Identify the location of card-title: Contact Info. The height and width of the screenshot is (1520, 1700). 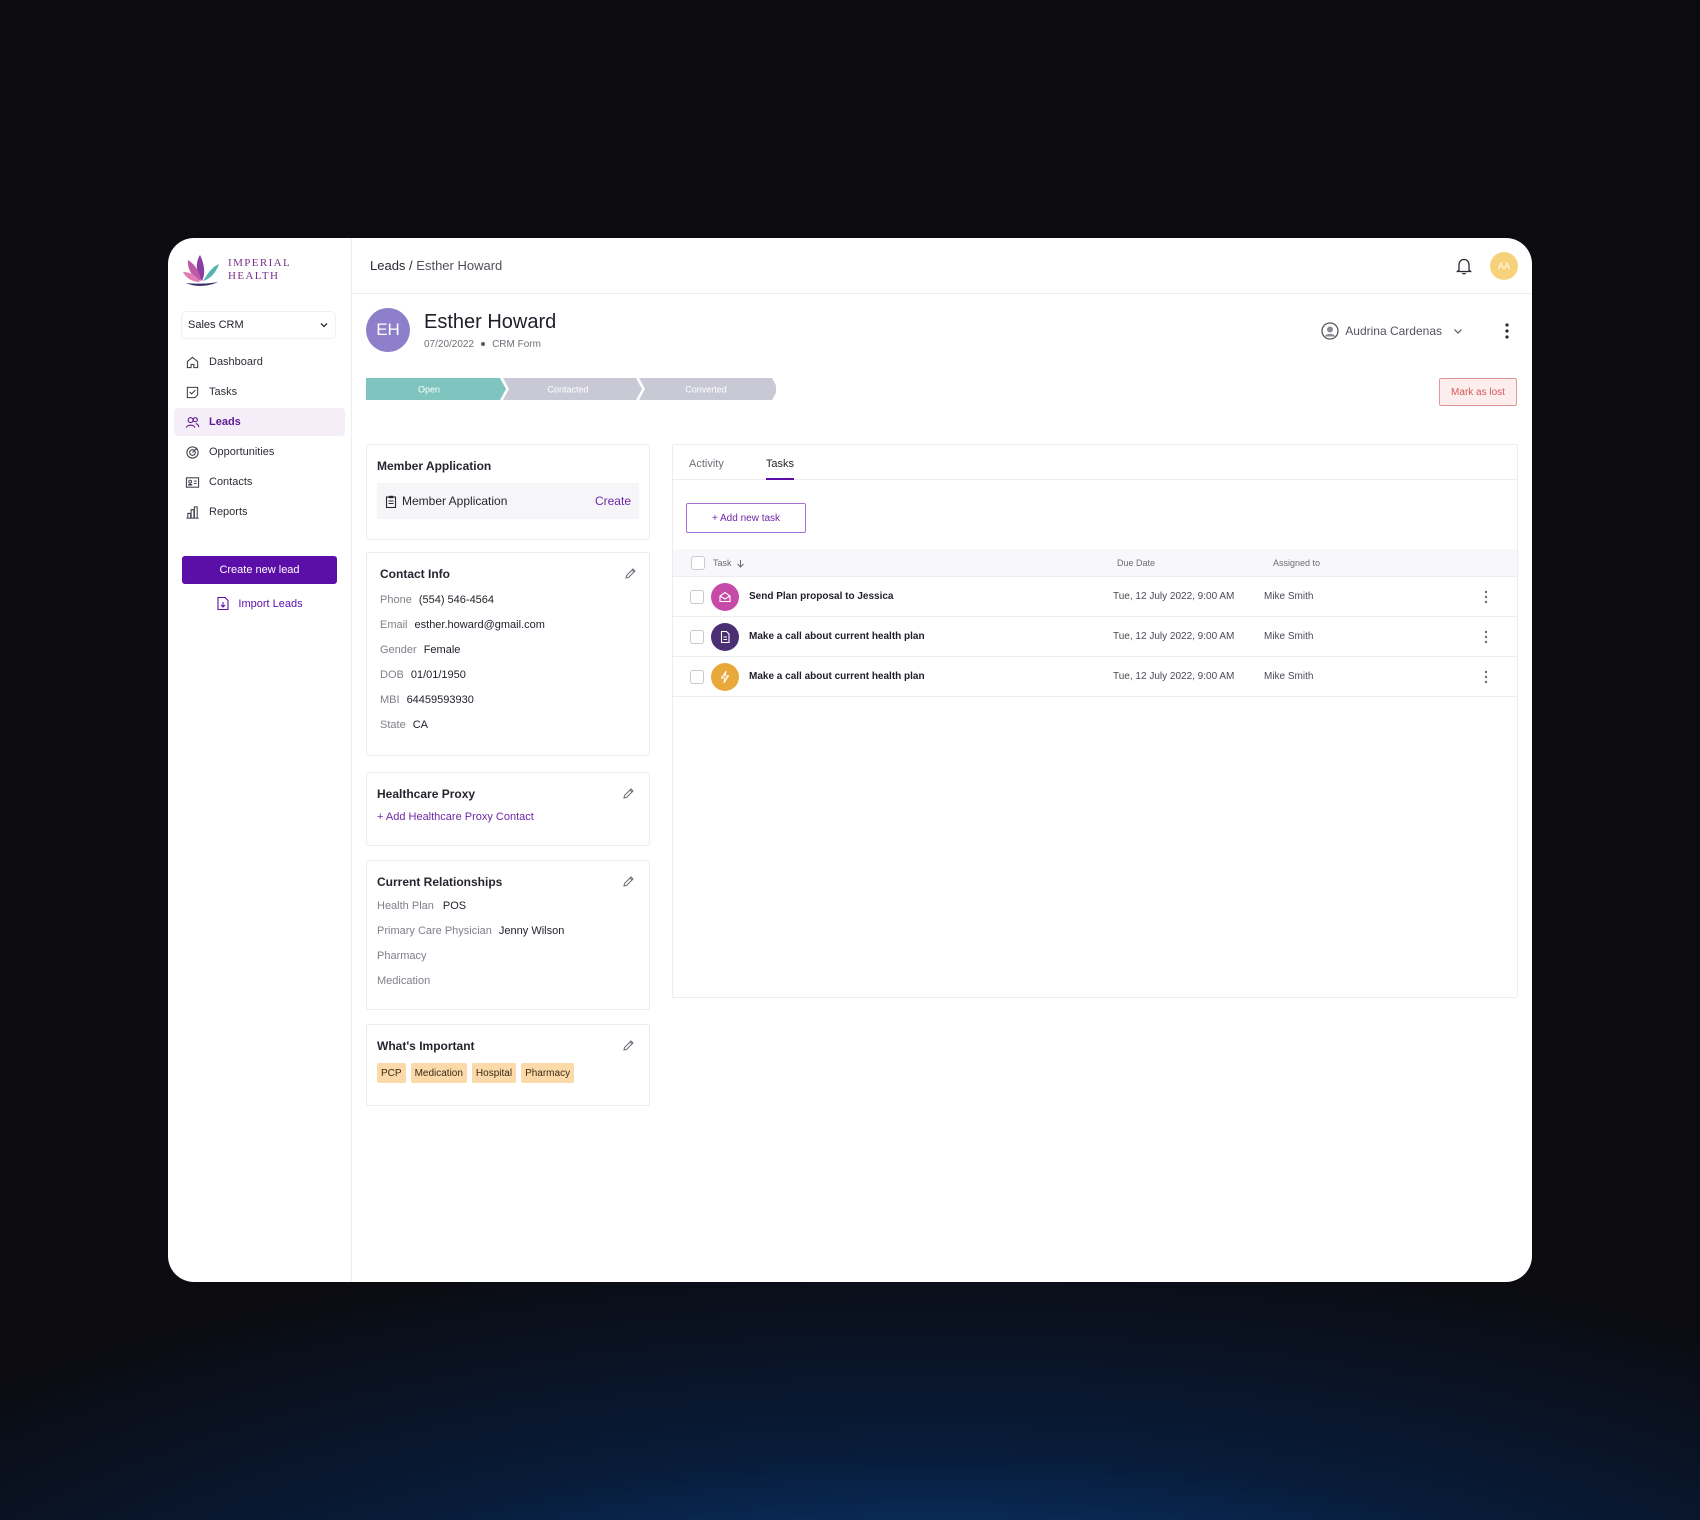
(415, 574).